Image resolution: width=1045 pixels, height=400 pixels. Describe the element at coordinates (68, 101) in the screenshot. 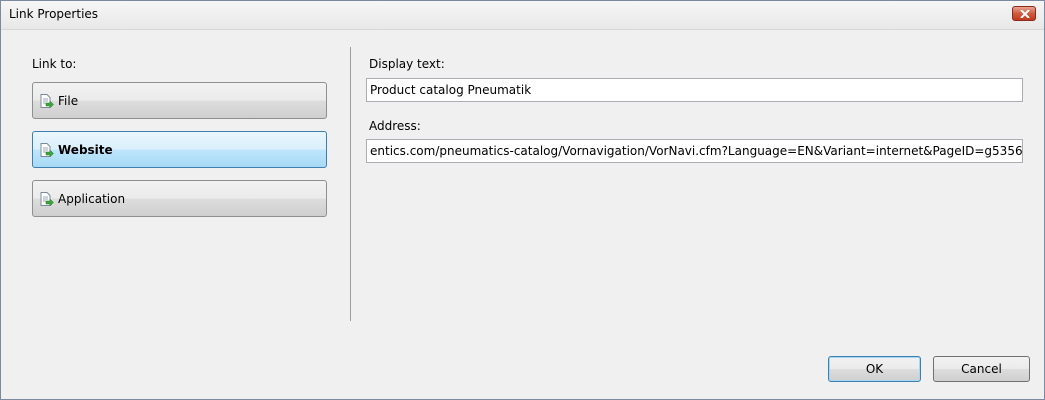

I see `link-type-file-label: File` at that location.